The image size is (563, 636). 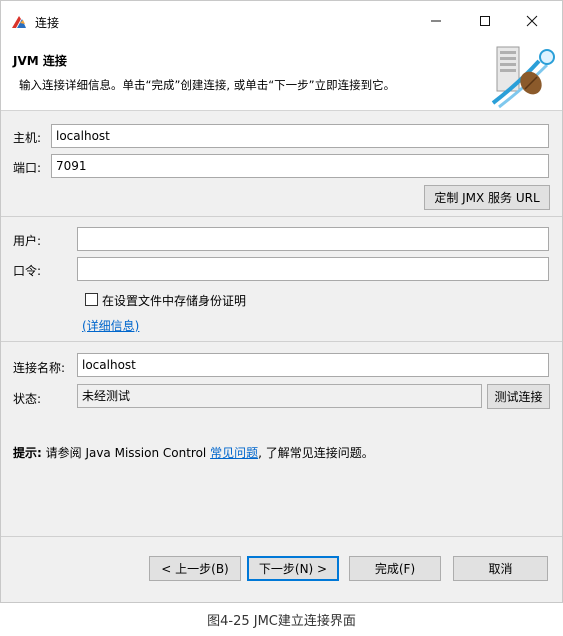 What do you see at coordinates (279, 396) in the screenshot?
I see `status-value: 未经测试` at bounding box center [279, 396].